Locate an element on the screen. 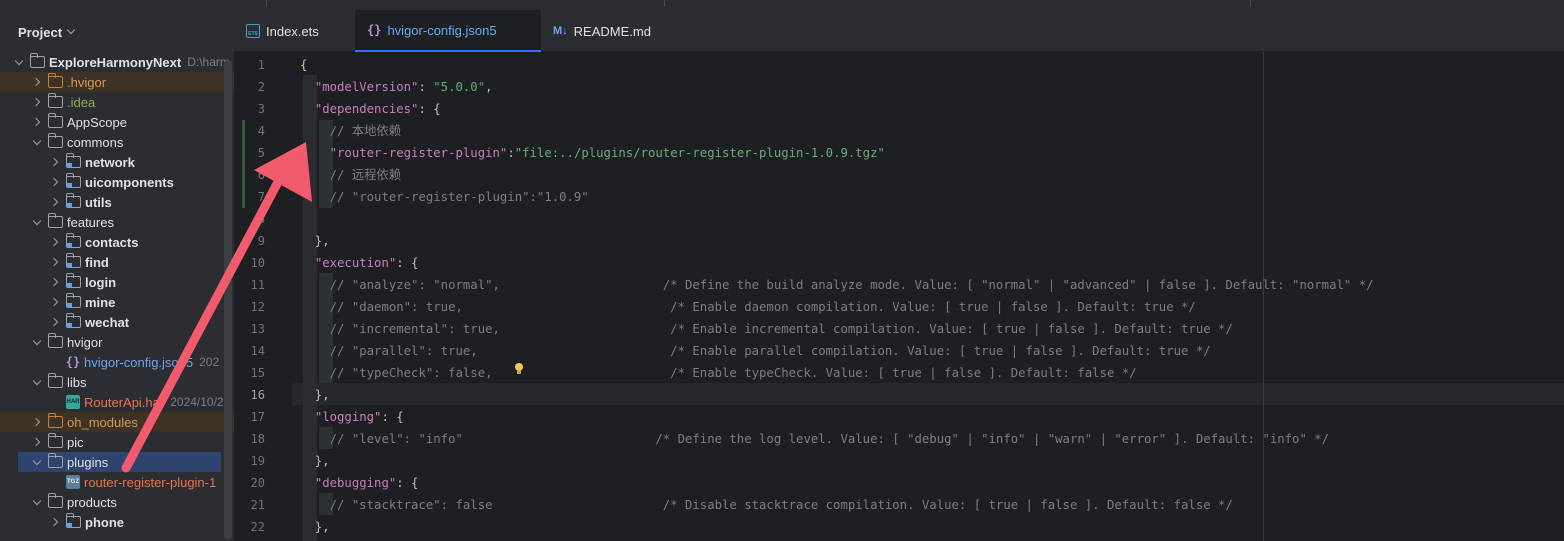  tree-item-mine: mine is located at coordinates (117, 302).